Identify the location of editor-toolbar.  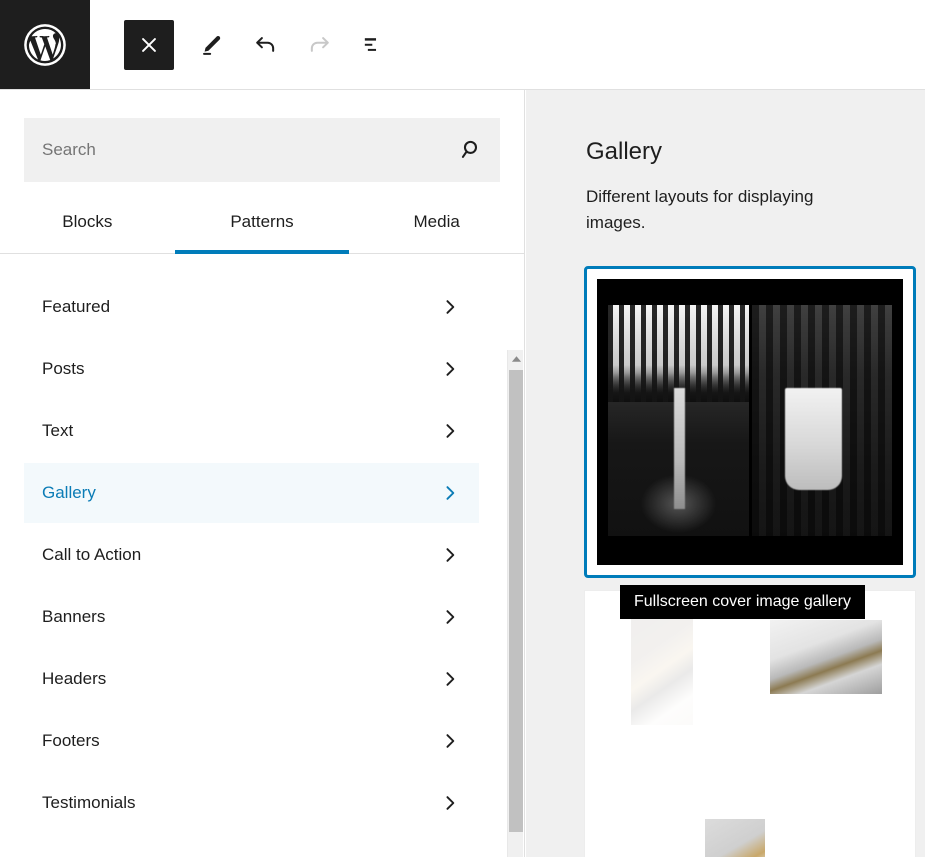
(245, 44).